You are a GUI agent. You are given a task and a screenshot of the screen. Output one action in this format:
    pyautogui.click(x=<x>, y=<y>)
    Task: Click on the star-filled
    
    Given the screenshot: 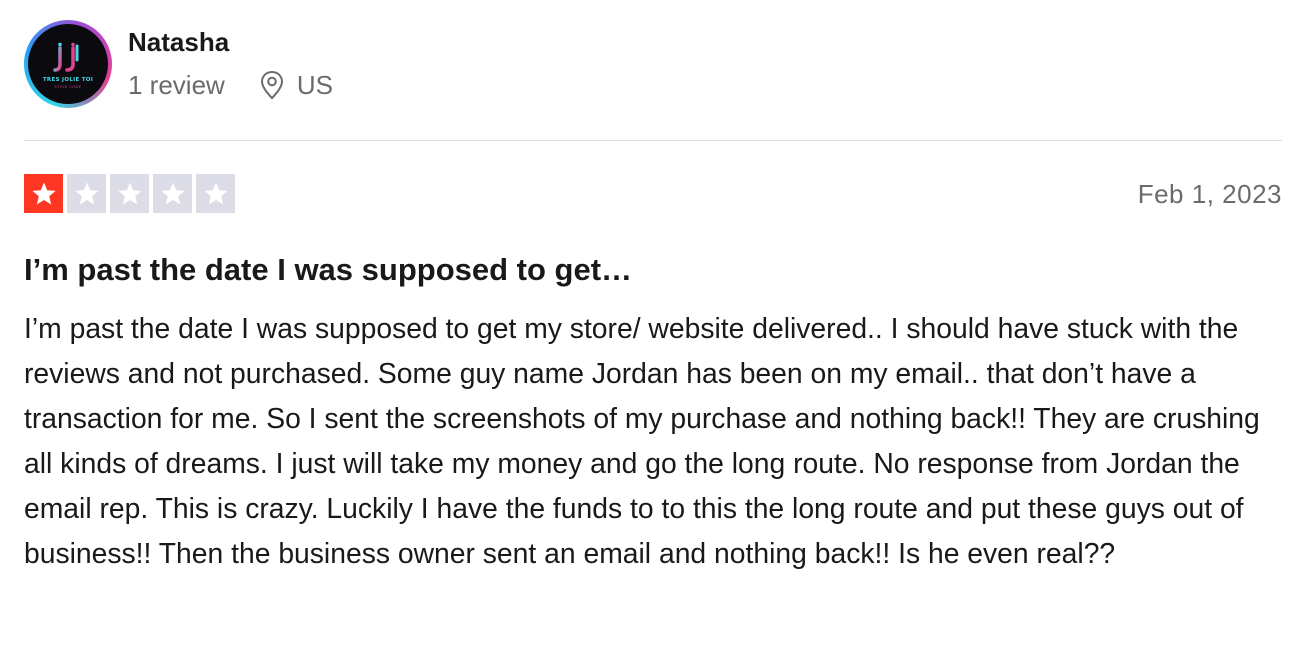 What is the action you would take?
    pyautogui.click(x=43, y=193)
    